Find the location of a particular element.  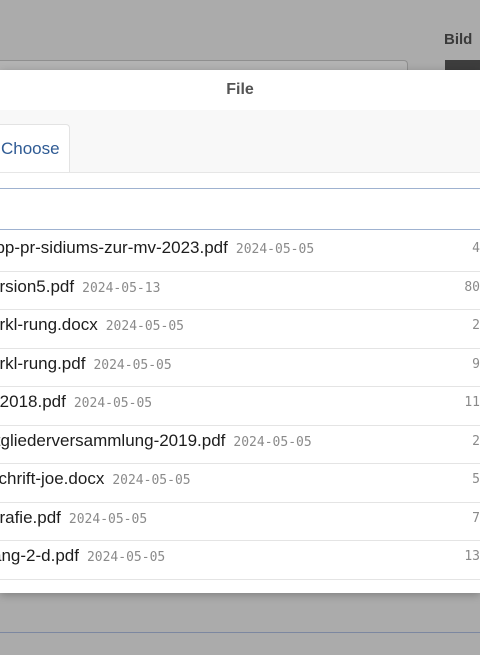

file-size: 5 is located at coordinates (476, 479).